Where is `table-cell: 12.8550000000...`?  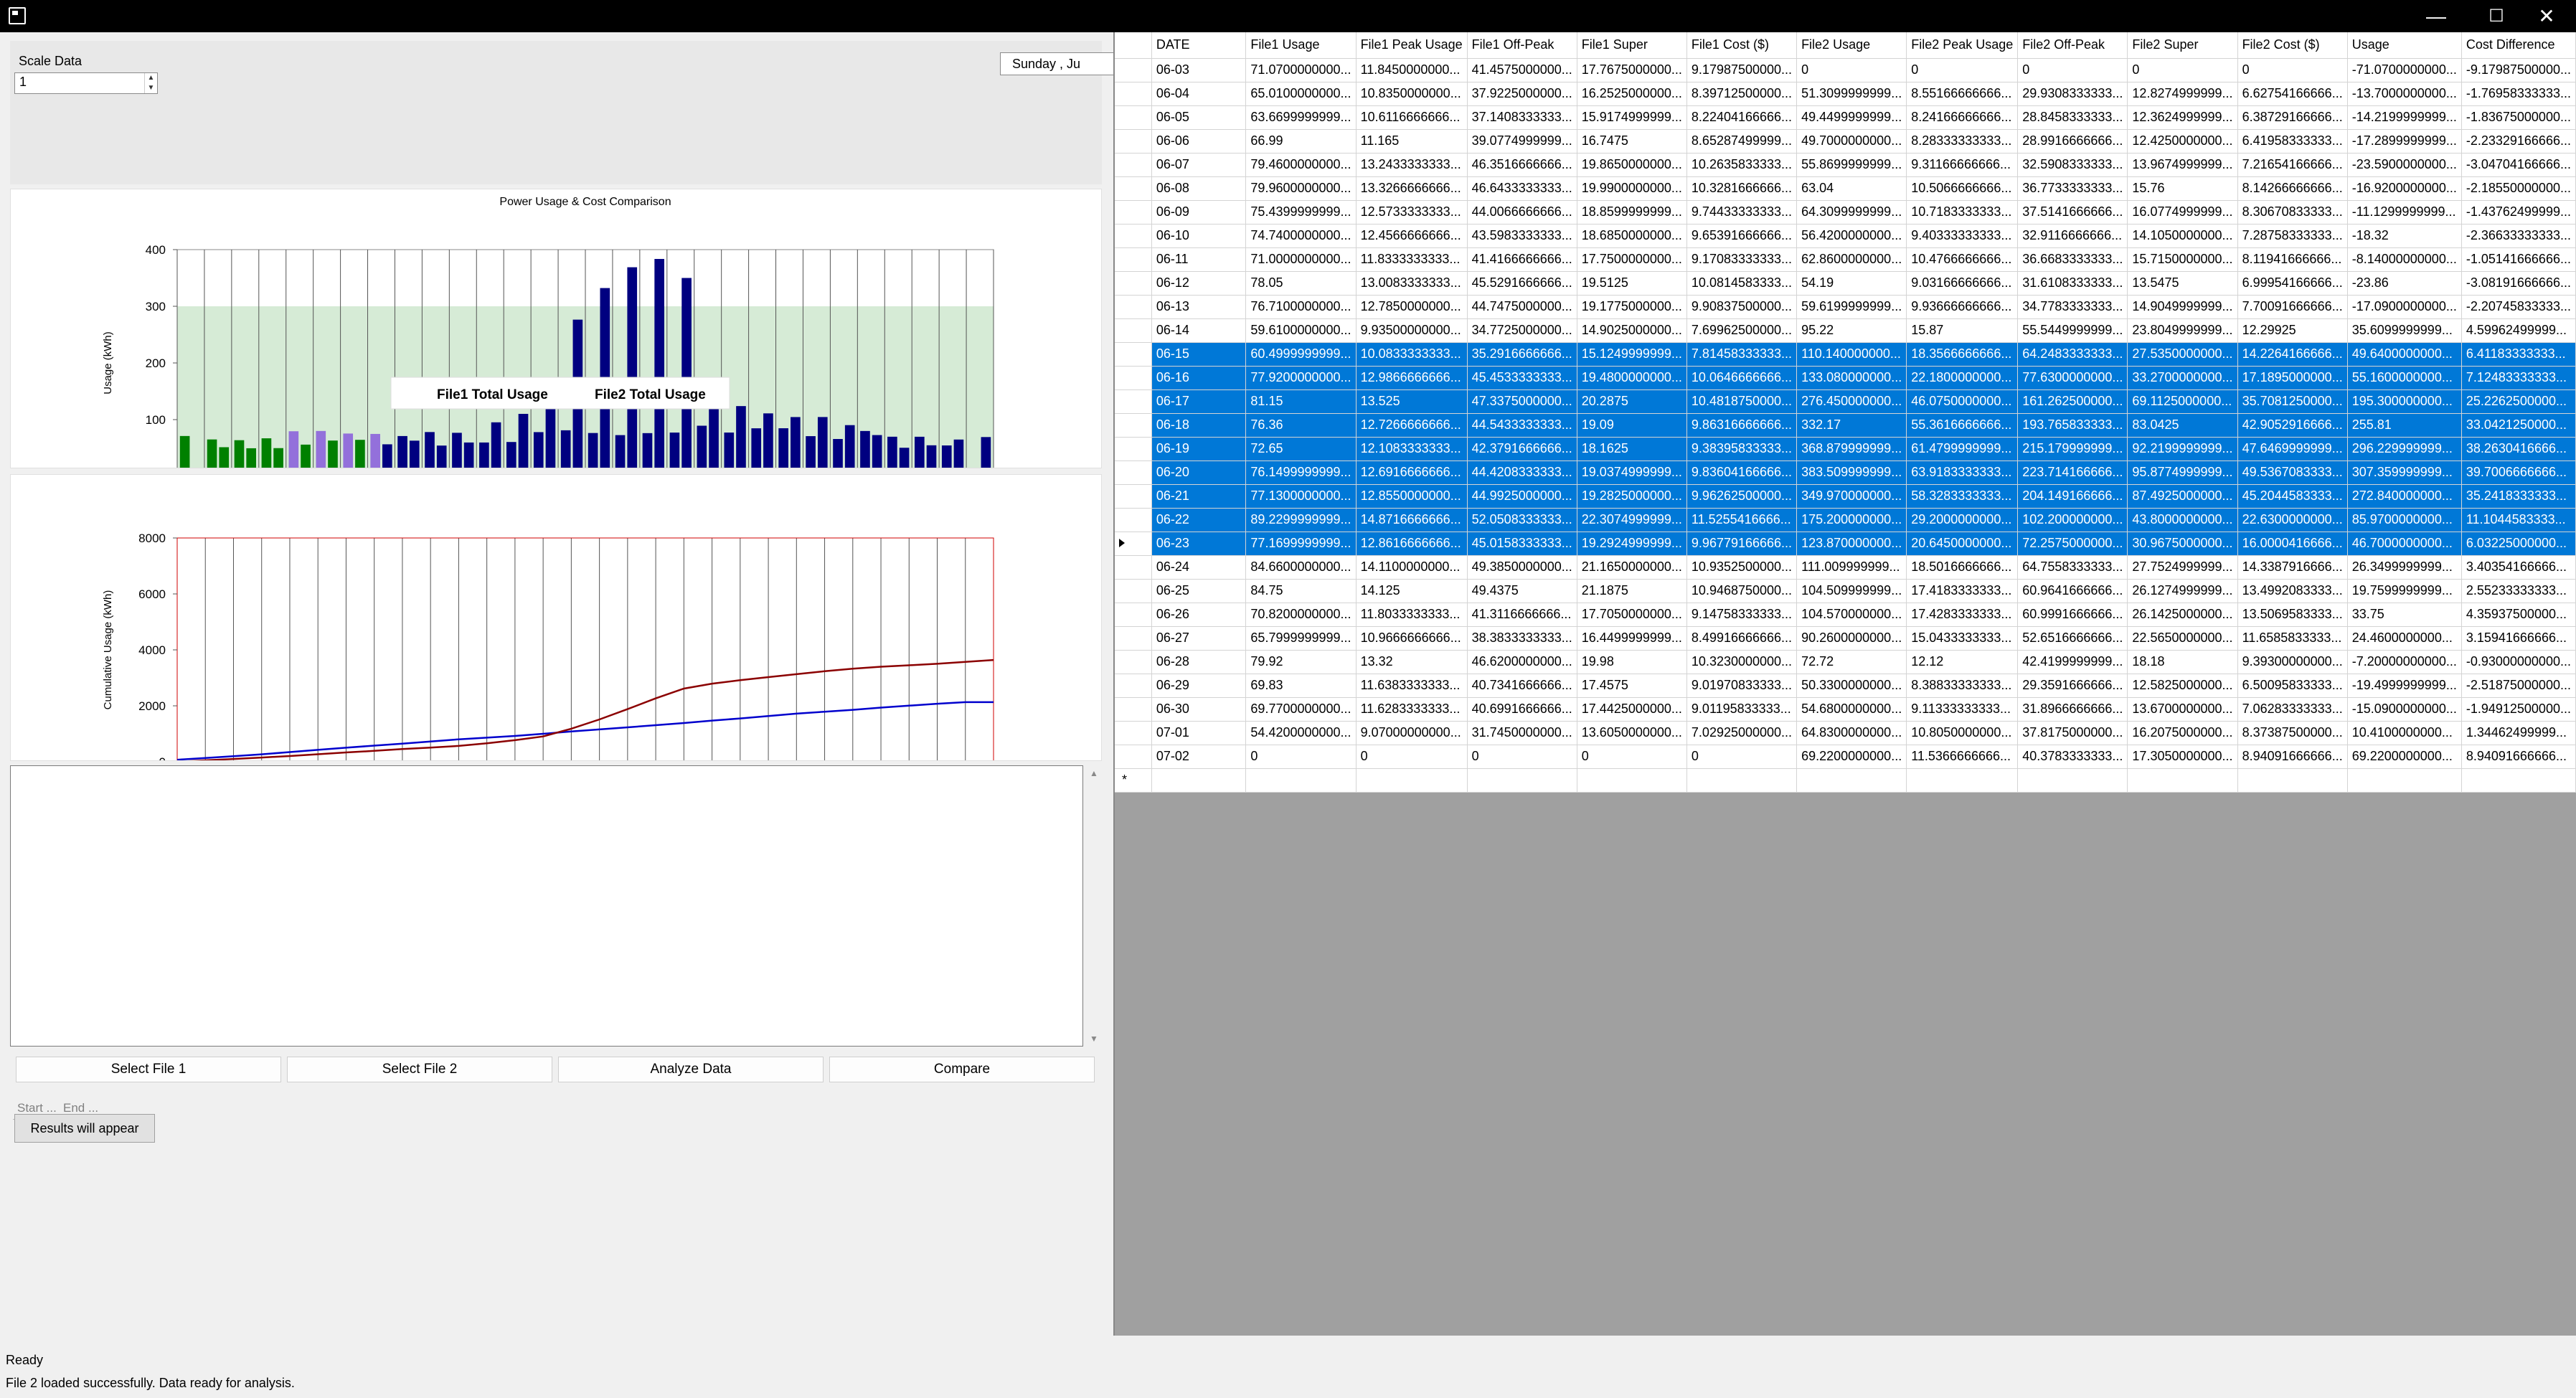 table-cell: 12.8550000000... is located at coordinates (1412, 496).